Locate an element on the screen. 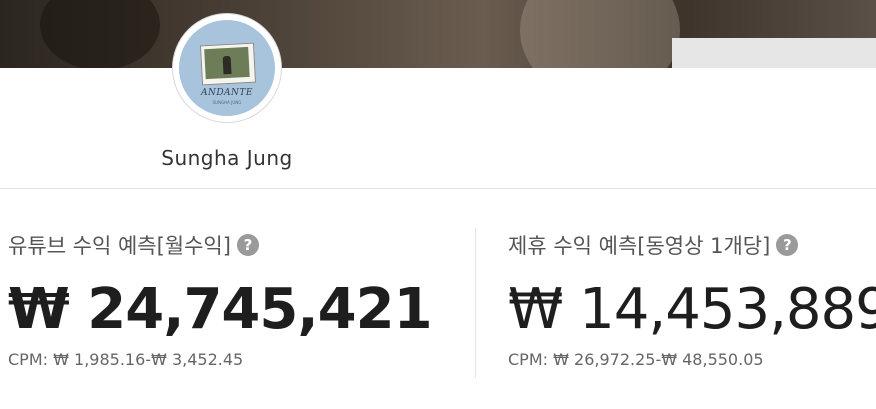  banner-window is located at coordinates (774, 53).